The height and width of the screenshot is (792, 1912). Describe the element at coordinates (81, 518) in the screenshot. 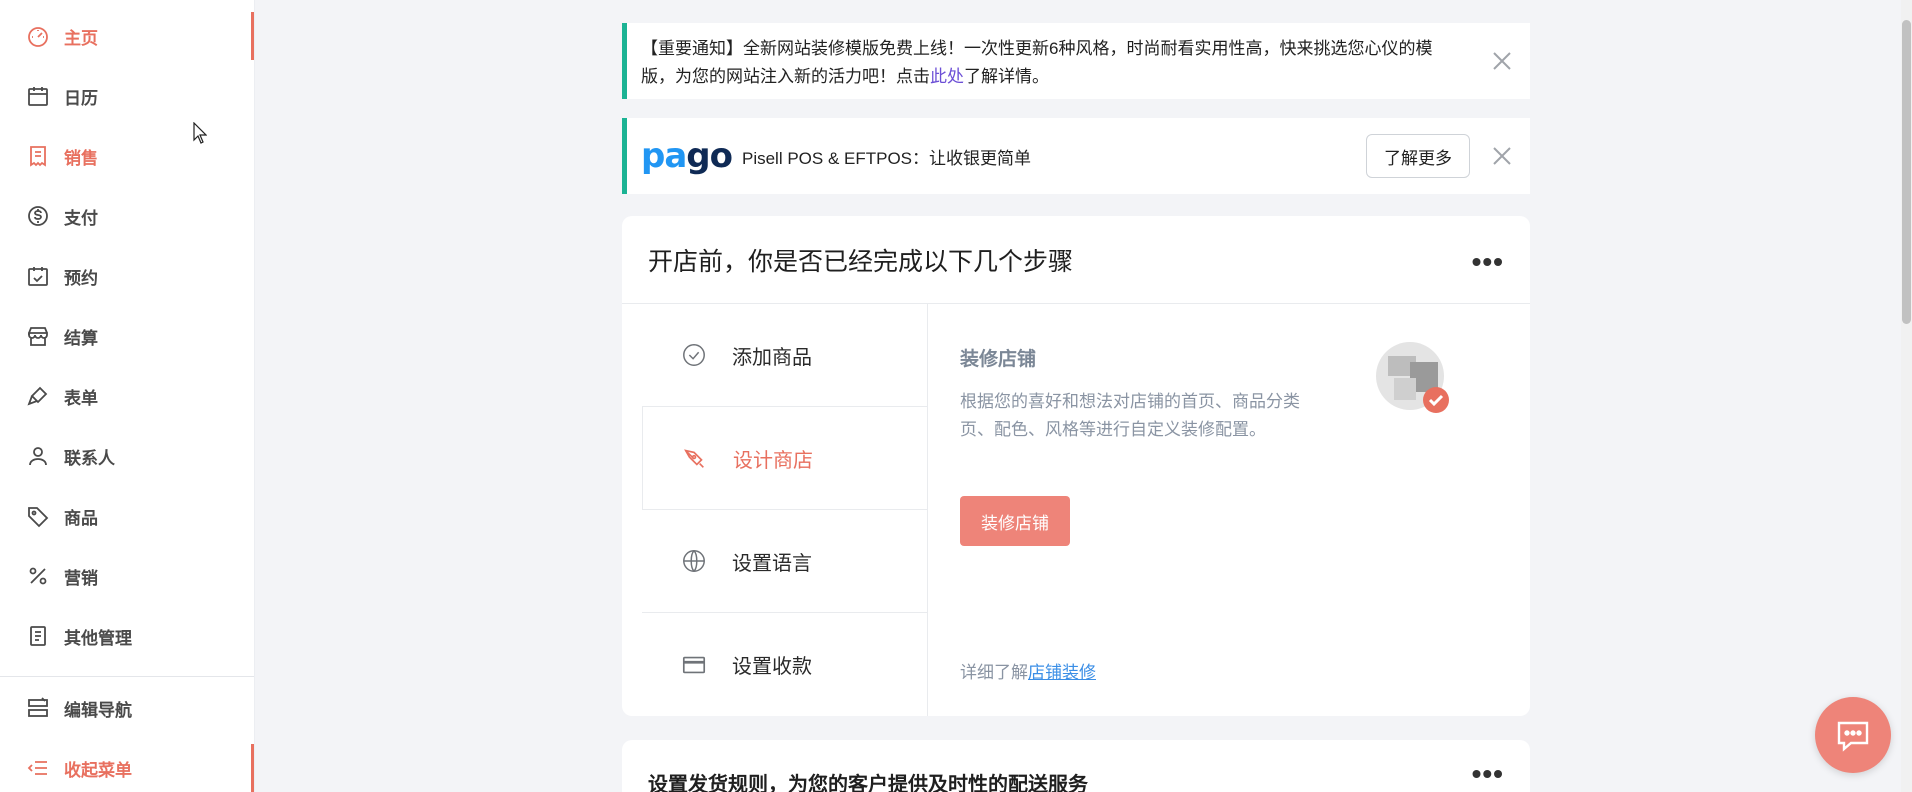

I see `sidebar-item-label: 商品` at that location.